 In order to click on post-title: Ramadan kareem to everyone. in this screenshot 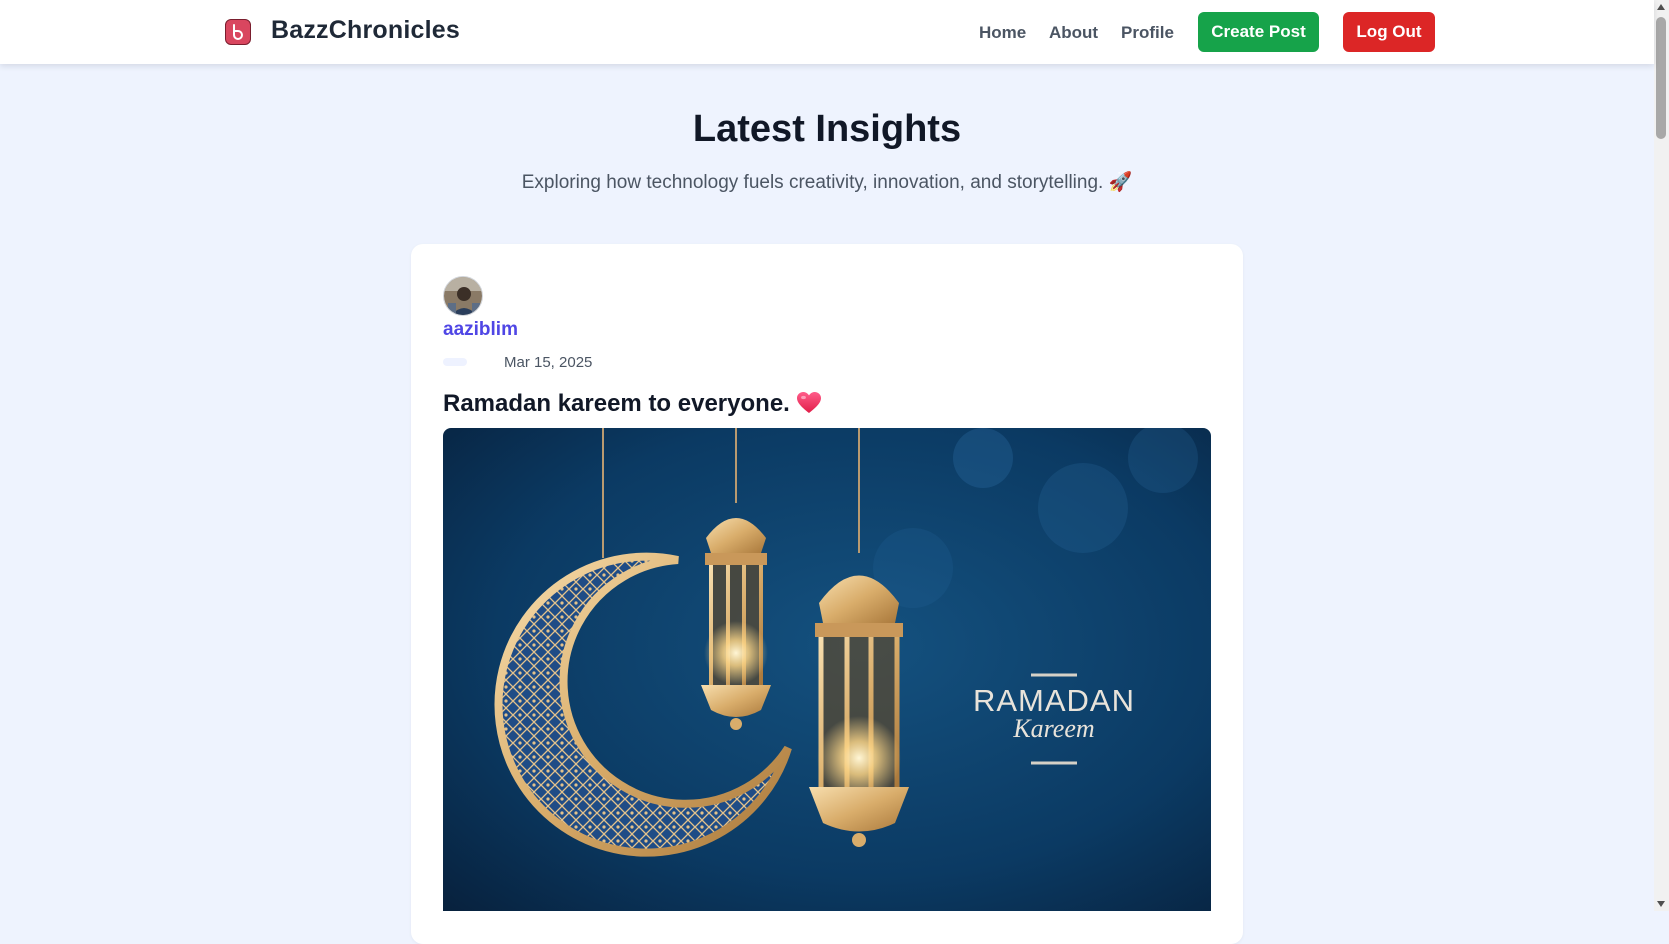, I will do `click(632, 406)`.